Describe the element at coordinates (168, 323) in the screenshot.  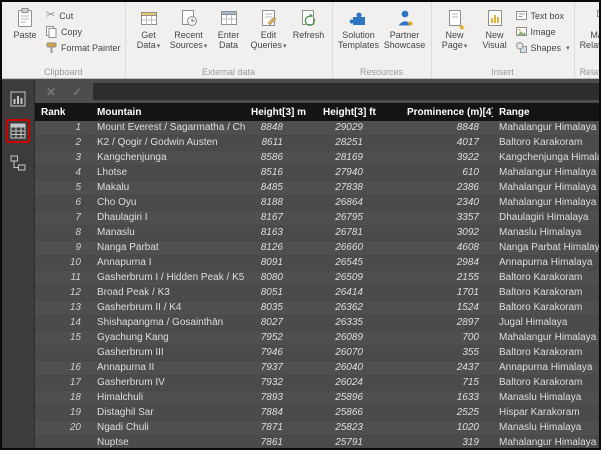
I see `cell: Shishapangma / Gosainthān` at that location.